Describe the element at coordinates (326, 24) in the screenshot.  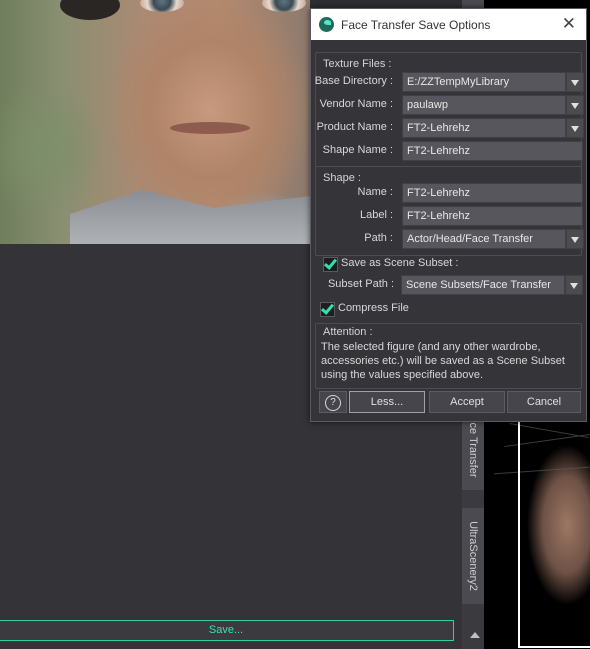
I see `daz-logo-icon` at that location.